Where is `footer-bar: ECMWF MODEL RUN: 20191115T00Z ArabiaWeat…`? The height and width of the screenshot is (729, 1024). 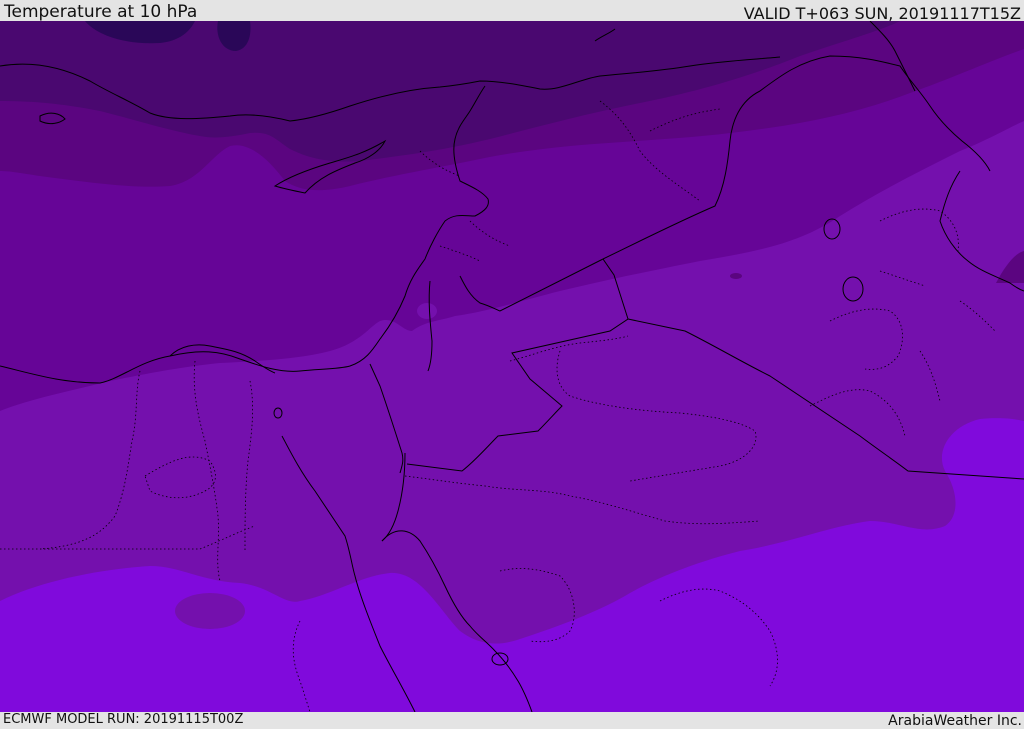 footer-bar: ECMWF MODEL RUN: 20191115T00Z ArabiaWeat… is located at coordinates (512, 720).